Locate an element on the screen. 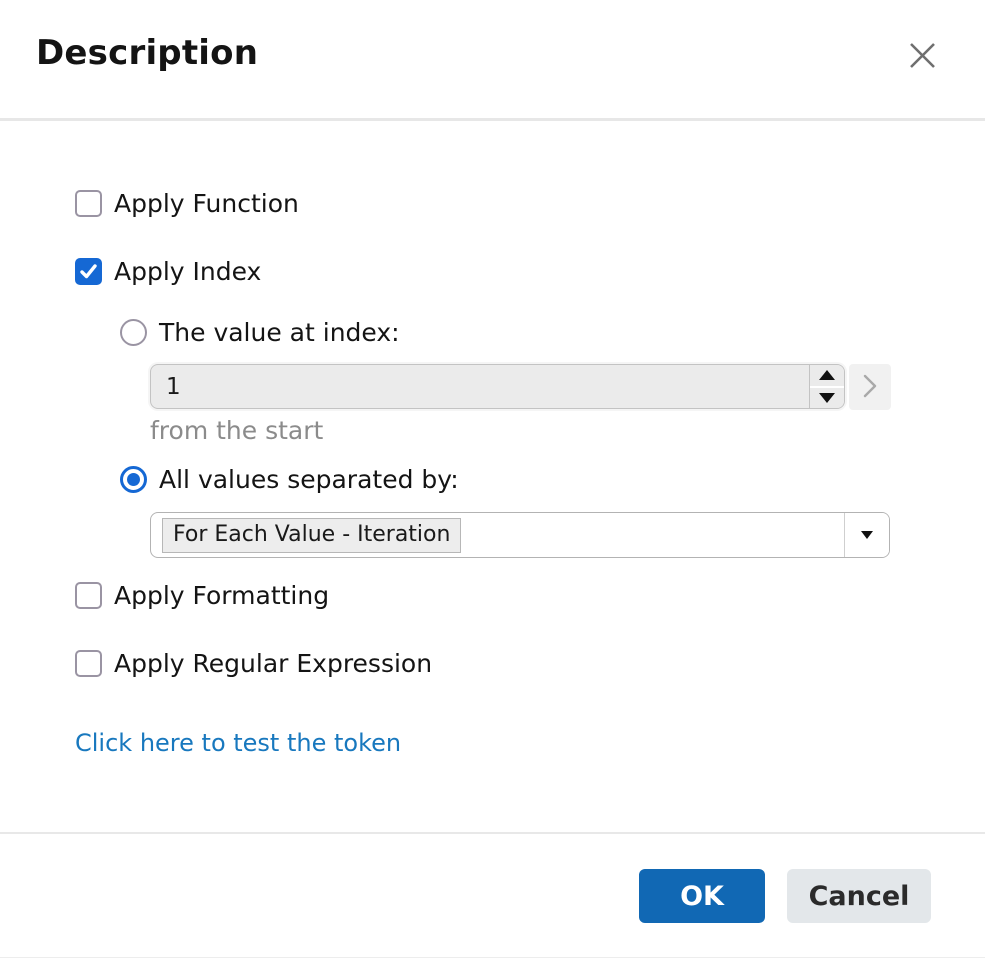  all-values-radio is located at coordinates (133, 479).